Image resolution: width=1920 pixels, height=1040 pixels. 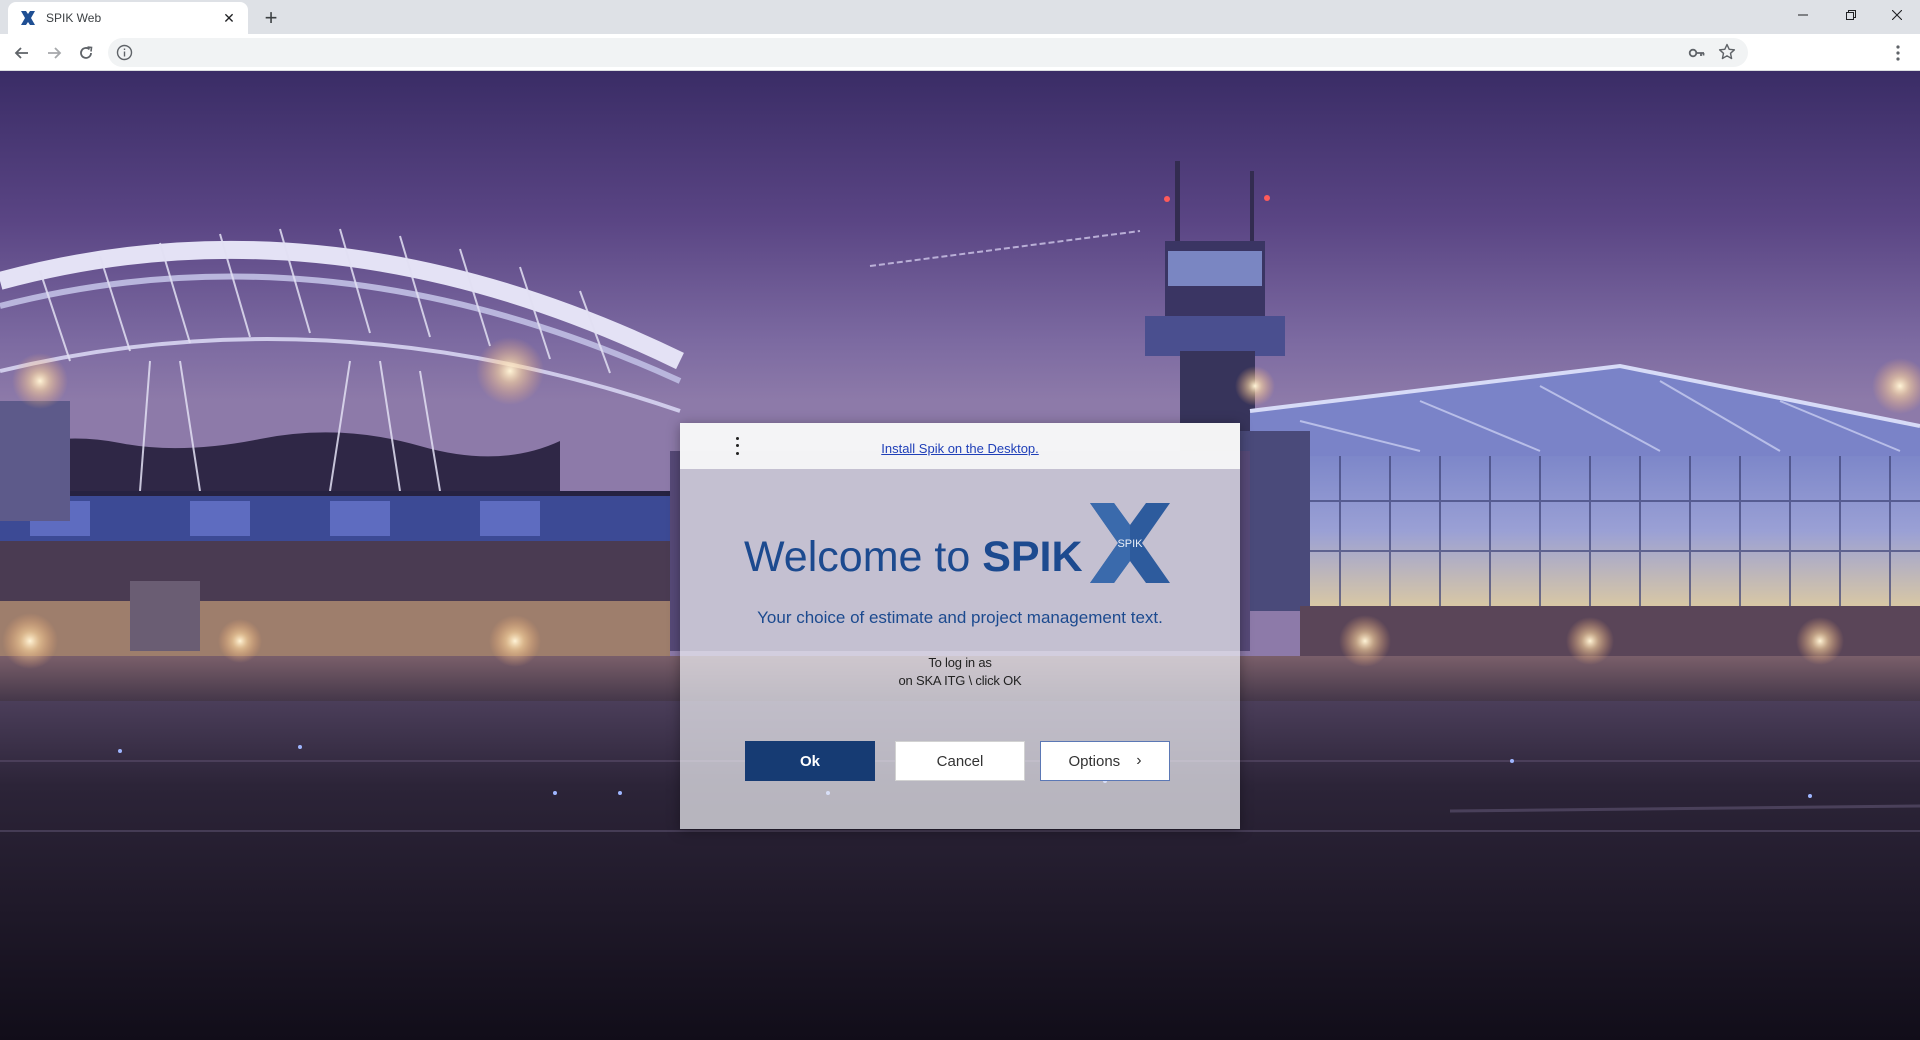 I want to click on close-window-icon, so click(x=1897, y=15).